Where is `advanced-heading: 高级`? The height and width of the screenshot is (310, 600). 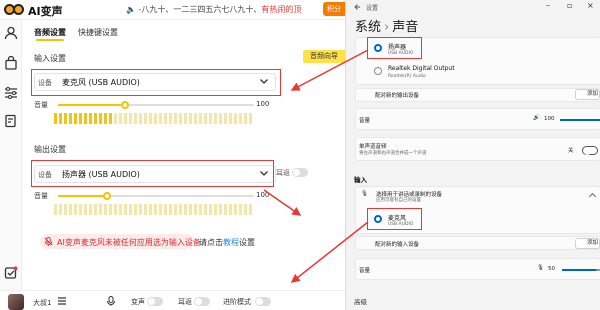
advanced-heading: 高级 is located at coordinates (360, 302).